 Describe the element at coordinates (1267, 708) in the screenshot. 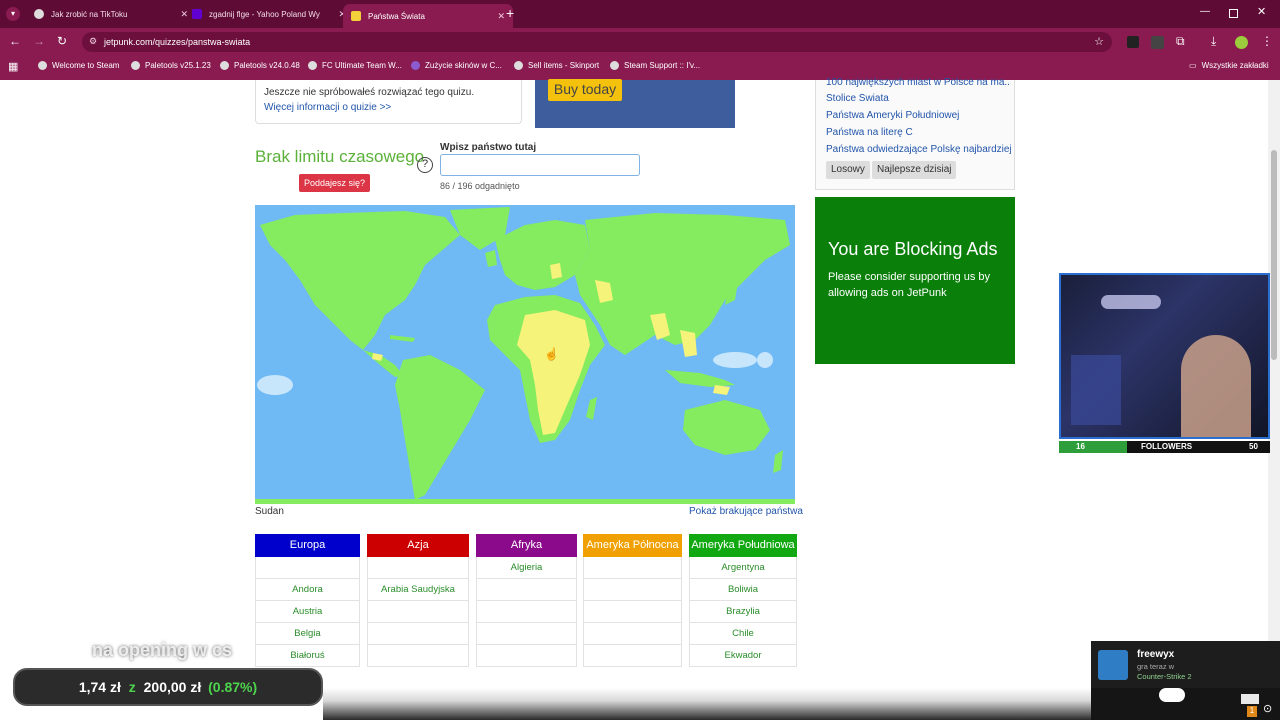

I see `settings-icon: ⊙` at that location.